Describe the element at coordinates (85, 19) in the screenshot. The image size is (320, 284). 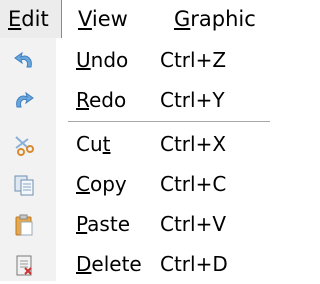
I see `menu-view-mnemonic: V` at that location.